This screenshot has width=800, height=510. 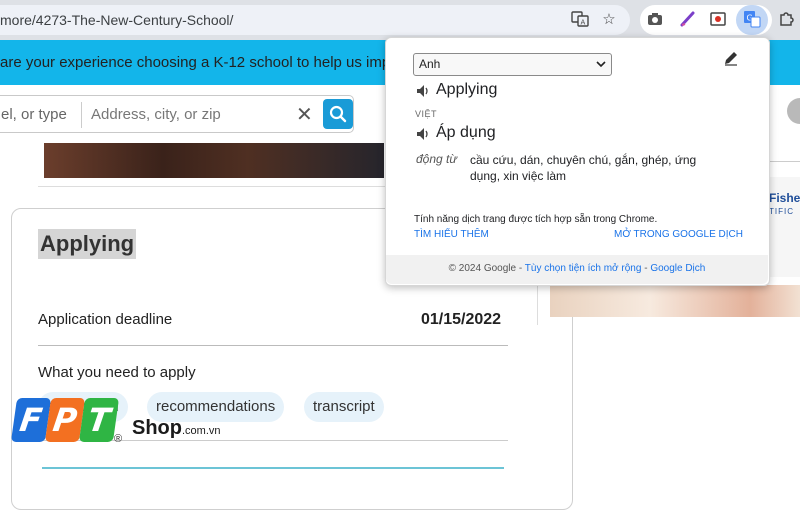 What do you see at coordinates (157, 428) in the screenshot?
I see `shop-text: Shop` at bounding box center [157, 428].